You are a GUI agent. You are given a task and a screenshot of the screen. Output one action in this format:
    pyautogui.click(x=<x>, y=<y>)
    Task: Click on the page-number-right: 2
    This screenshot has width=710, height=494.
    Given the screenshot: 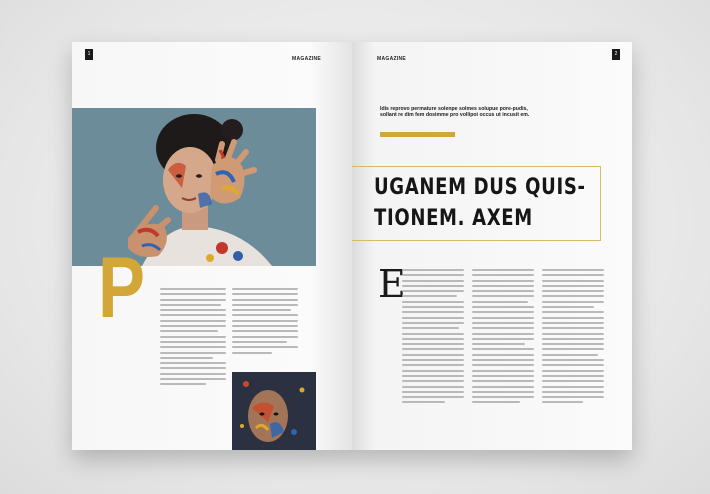 What is the action you would take?
    pyautogui.click(x=616, y=54)
    